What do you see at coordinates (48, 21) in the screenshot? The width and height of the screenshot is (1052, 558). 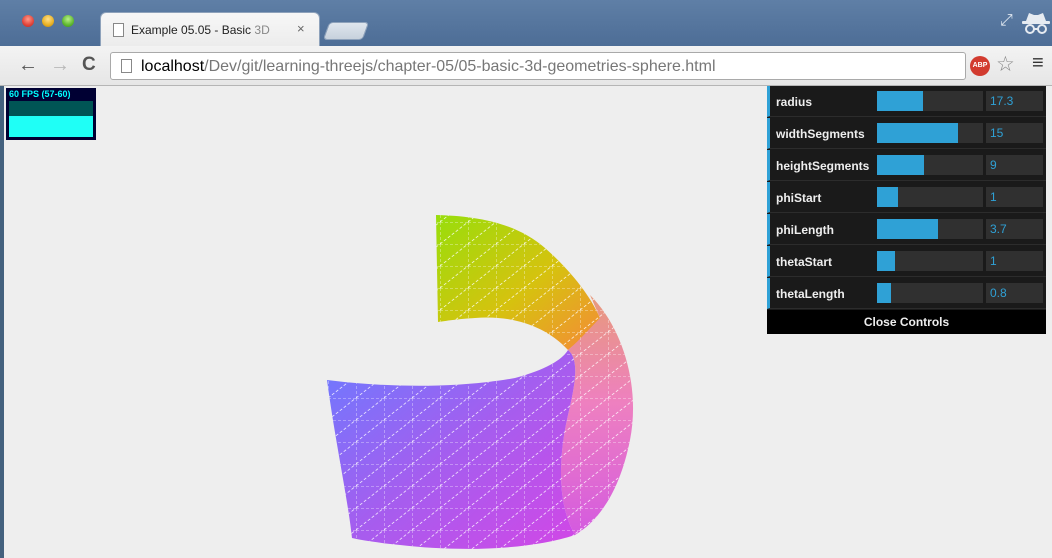 I see `window-minimize-button` at bounding box center [48, 21].